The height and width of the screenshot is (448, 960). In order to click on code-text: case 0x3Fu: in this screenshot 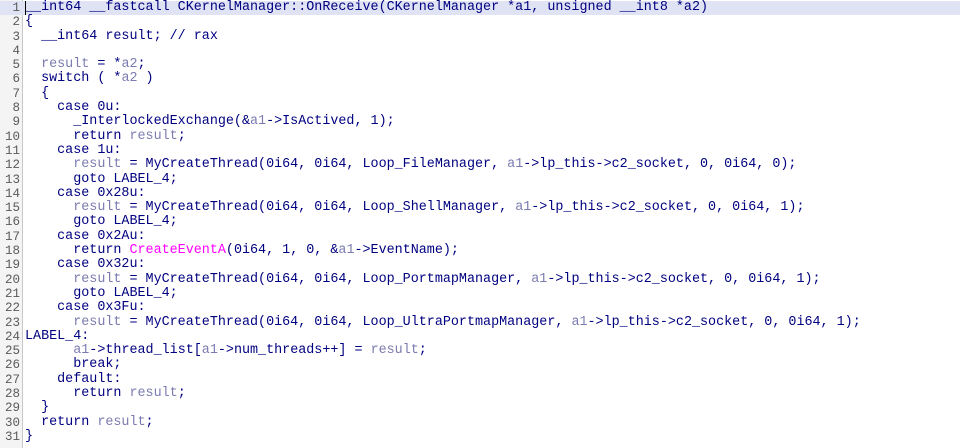, I will do `click(85, 308)`.